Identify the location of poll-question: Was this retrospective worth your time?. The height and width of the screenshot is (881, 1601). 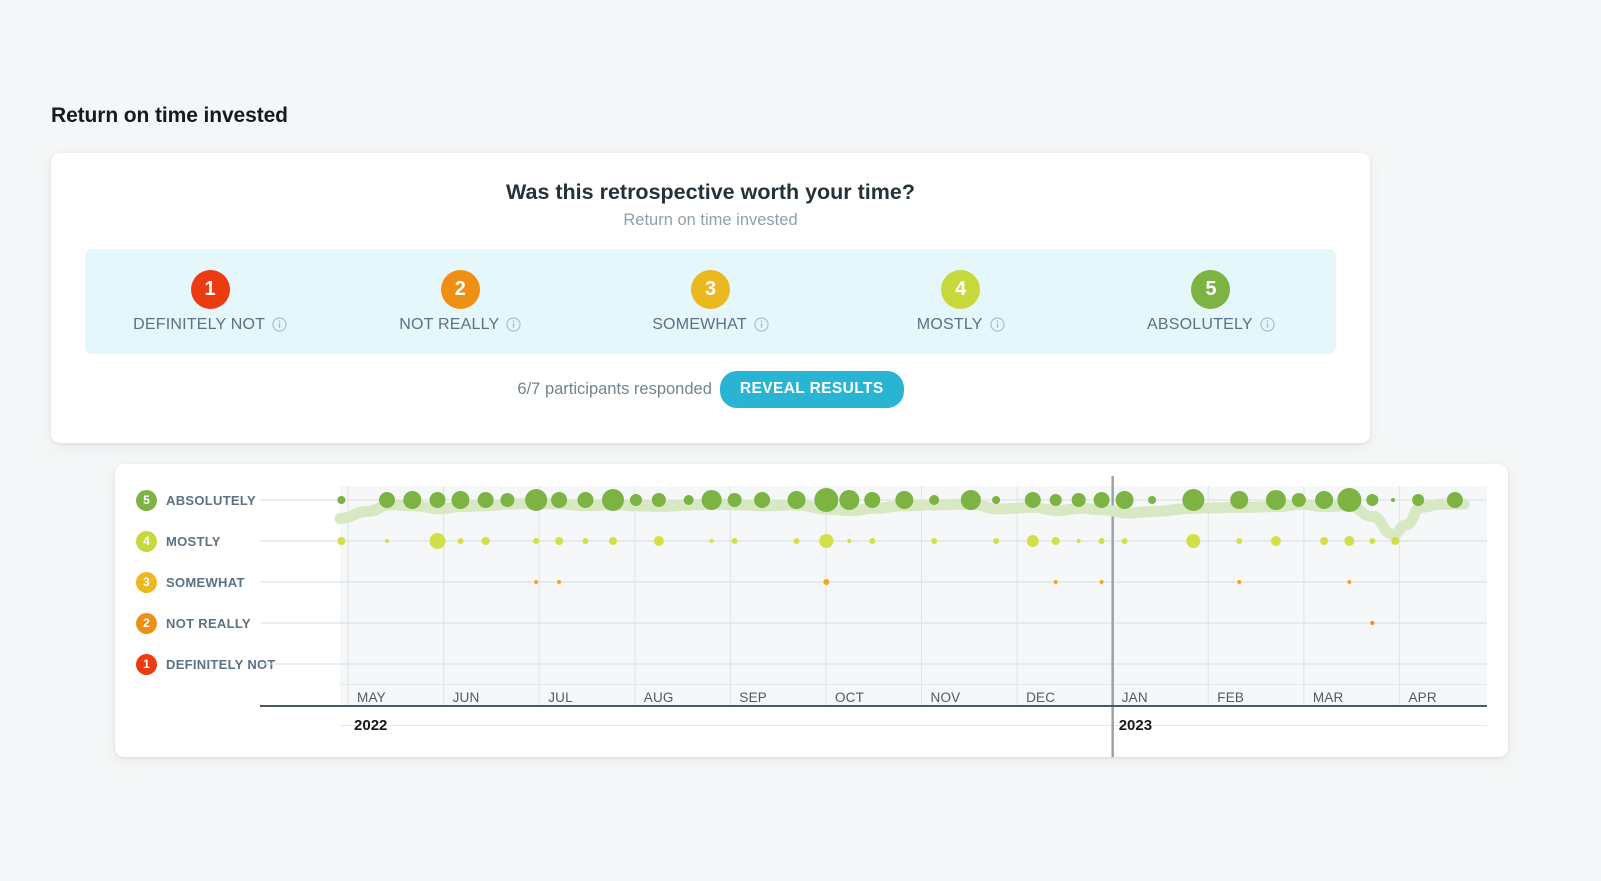
(710, 192).